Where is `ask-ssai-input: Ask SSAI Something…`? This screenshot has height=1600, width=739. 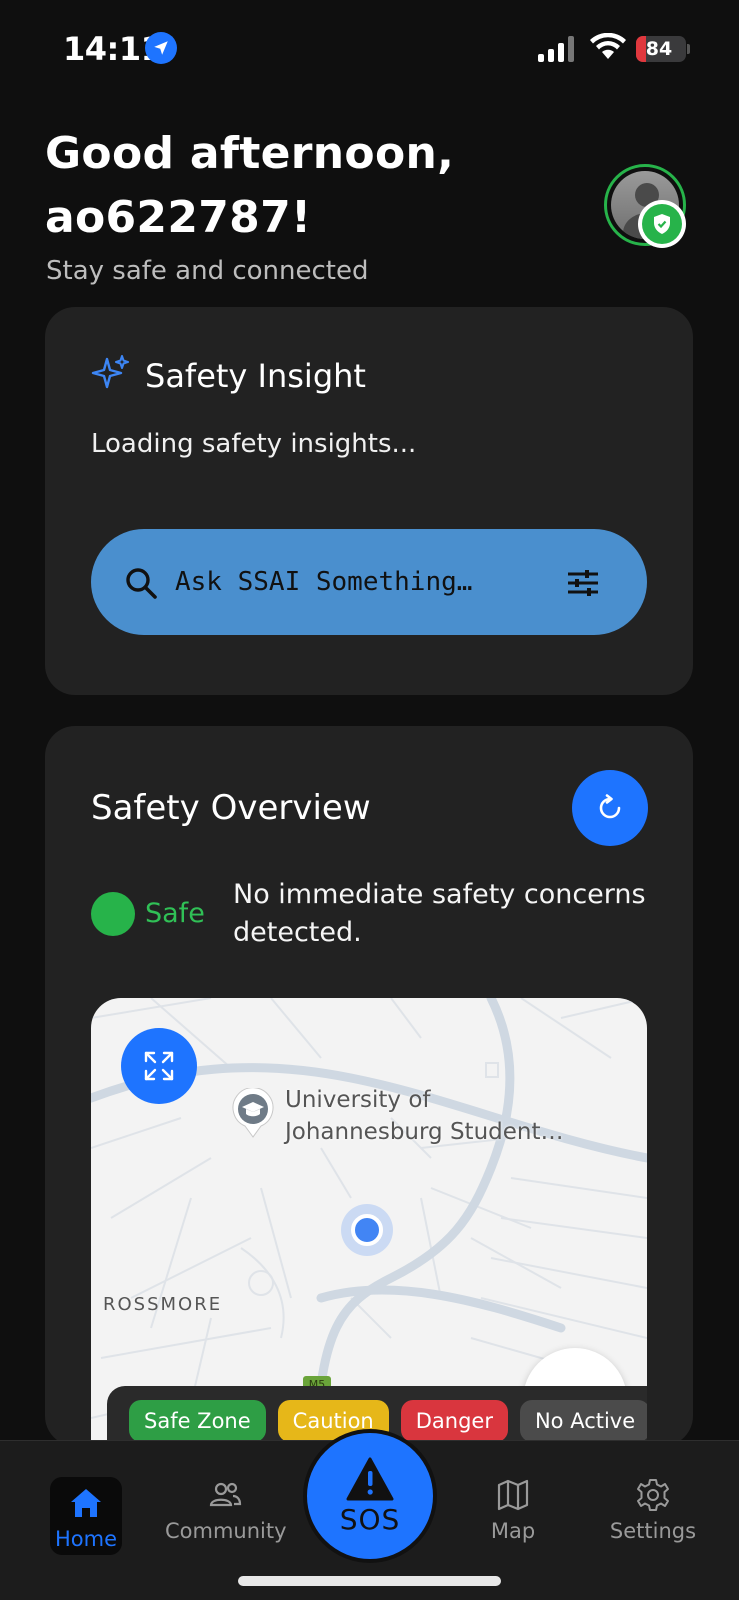
ask-ssai-input: Ask SSAI Something… is located at coordinates (323, 582).